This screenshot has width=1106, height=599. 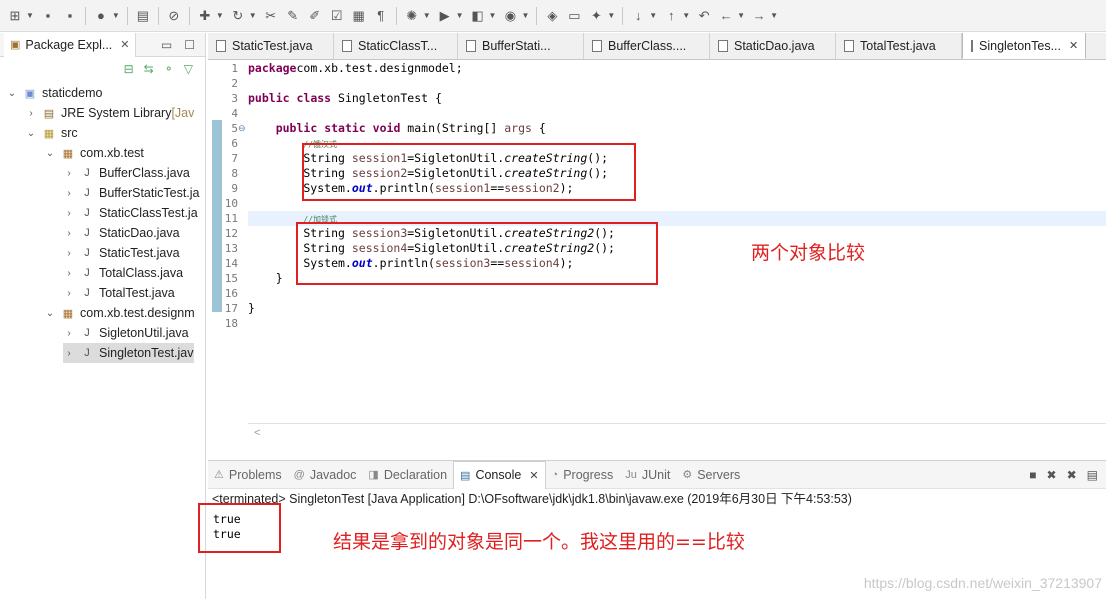 I want to click on tree-item: › J SigletonUtil.java, so click(x=125, y=333).